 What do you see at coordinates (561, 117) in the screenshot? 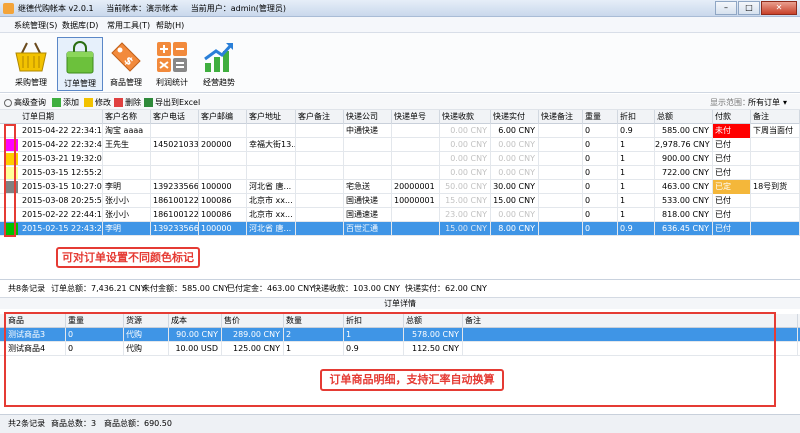
I see `column-header: 快递备注` at bounding box center [561, 117].